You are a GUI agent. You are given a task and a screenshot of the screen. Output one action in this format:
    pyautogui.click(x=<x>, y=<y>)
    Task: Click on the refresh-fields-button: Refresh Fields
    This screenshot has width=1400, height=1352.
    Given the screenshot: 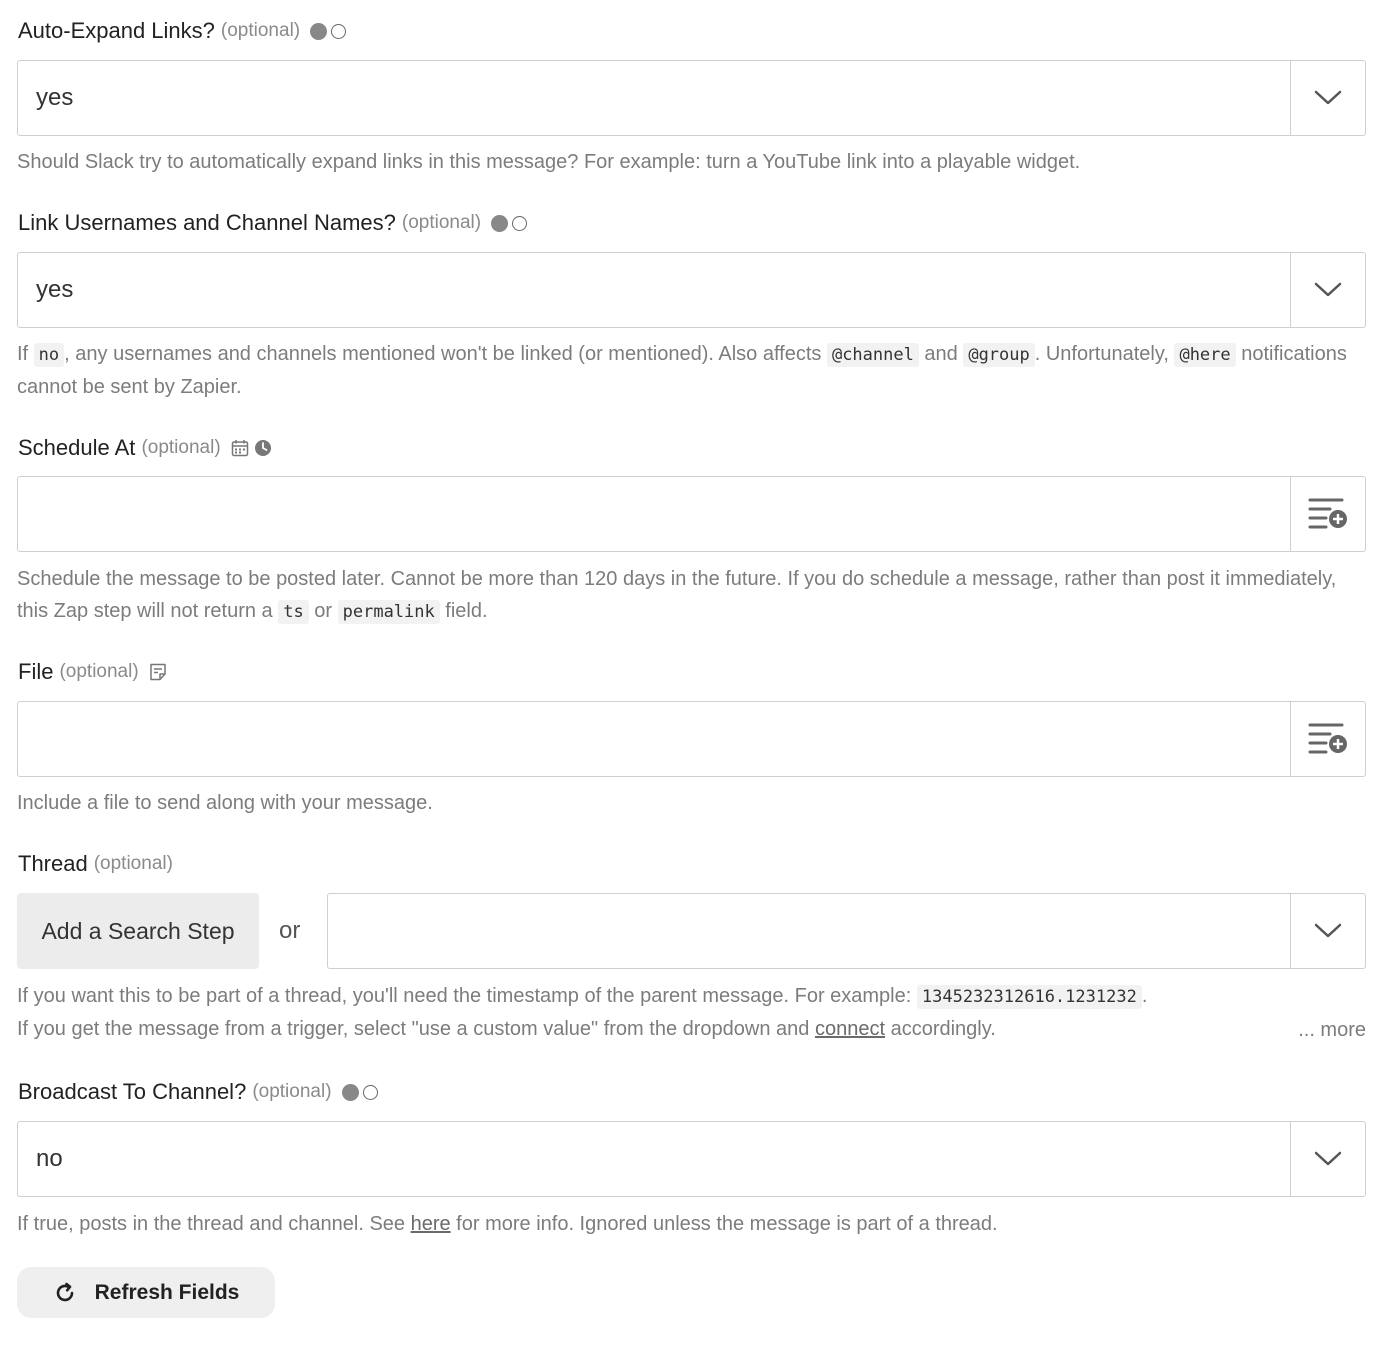 What is the action you would take?
    pyautogui.click(x=146, y=1292)
    